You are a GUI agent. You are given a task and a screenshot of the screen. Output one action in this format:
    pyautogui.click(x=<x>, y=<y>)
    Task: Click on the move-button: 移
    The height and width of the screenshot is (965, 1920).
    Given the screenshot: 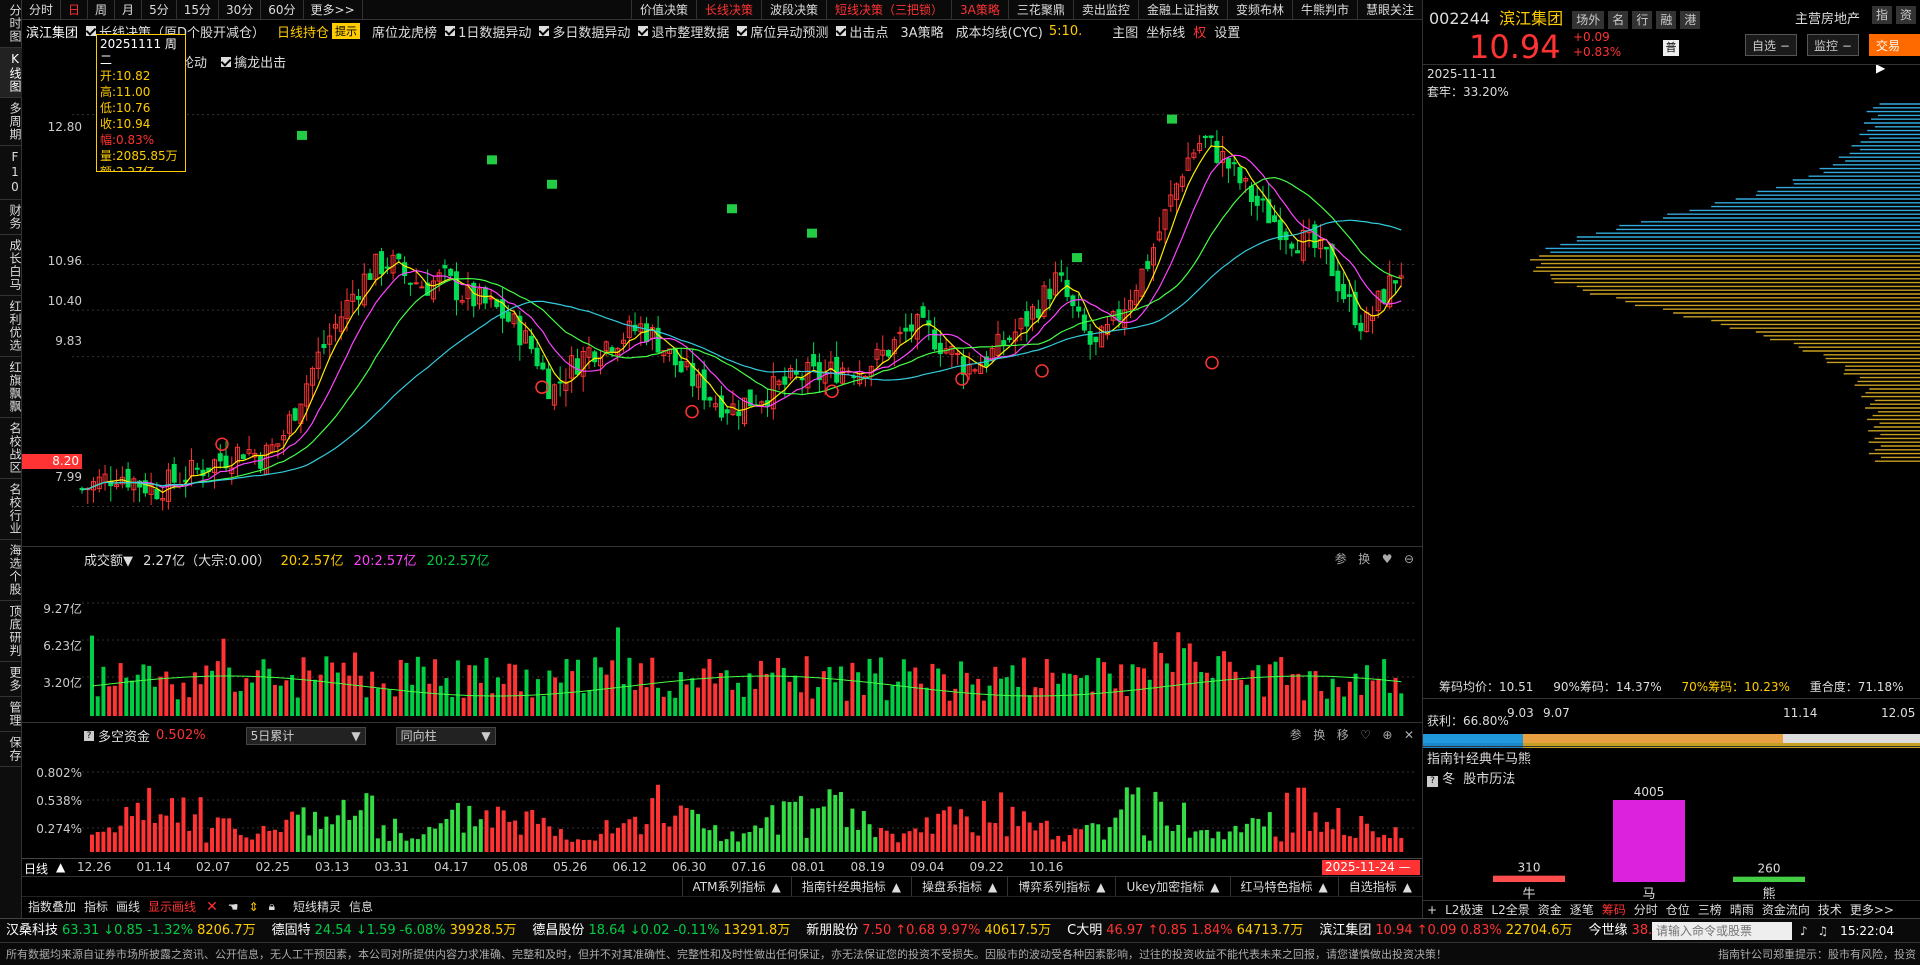 What is the action you would take?
    pyautogui.click(x=1343, y=735)
    